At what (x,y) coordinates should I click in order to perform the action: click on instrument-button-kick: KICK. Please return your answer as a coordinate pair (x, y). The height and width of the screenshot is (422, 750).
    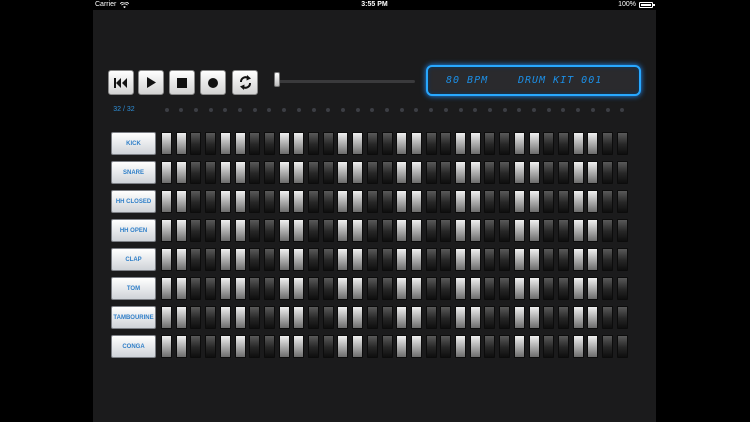
    Looking at the image, I should click on (133, 143).